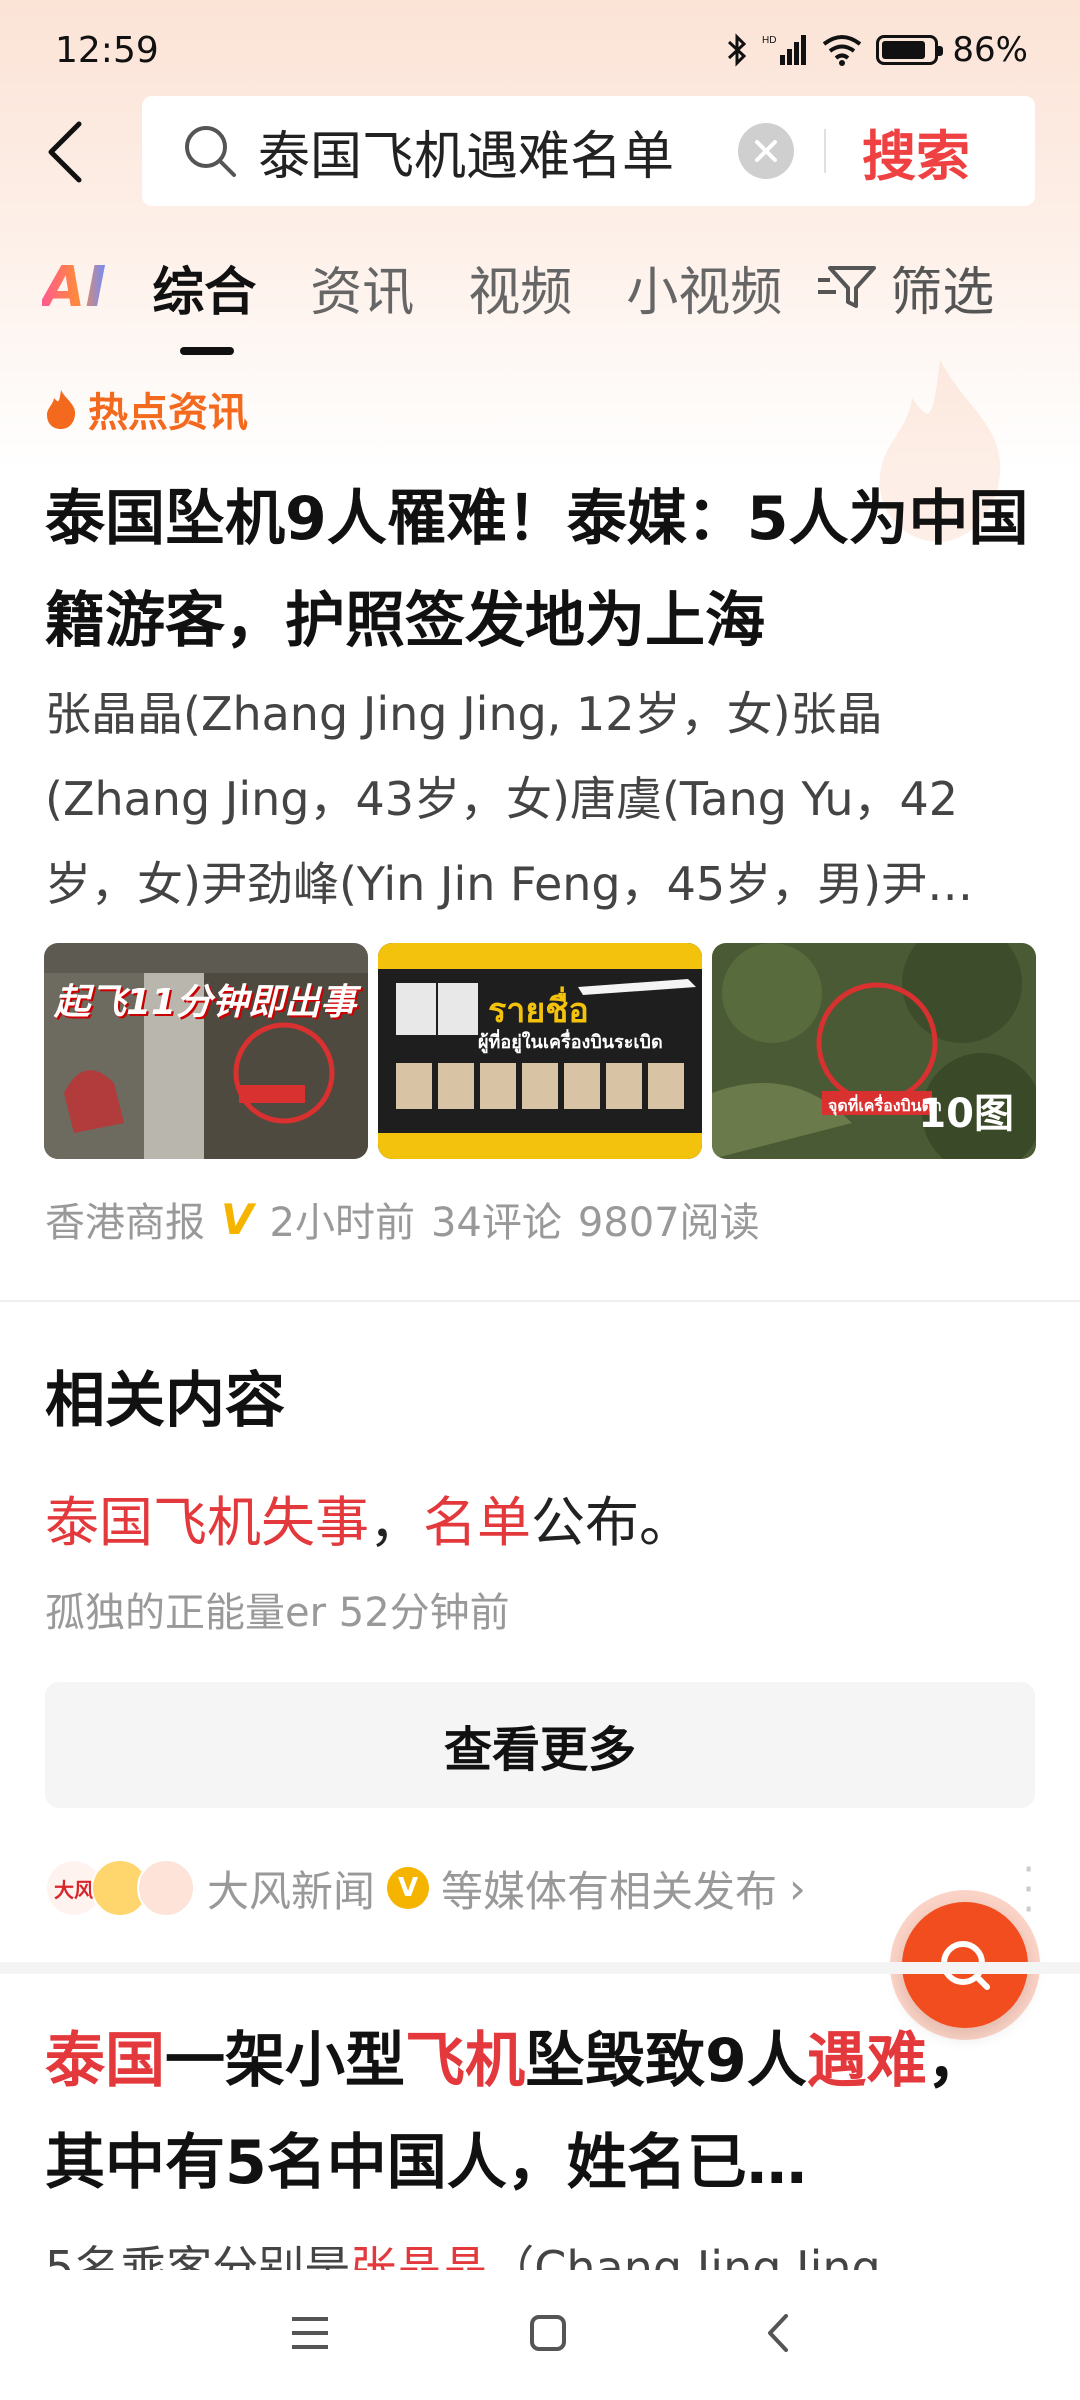 Image resolution: width=1080 pixels, height=2400 pixels. I want to click on filter-button: 筛选, so click(905, 287).